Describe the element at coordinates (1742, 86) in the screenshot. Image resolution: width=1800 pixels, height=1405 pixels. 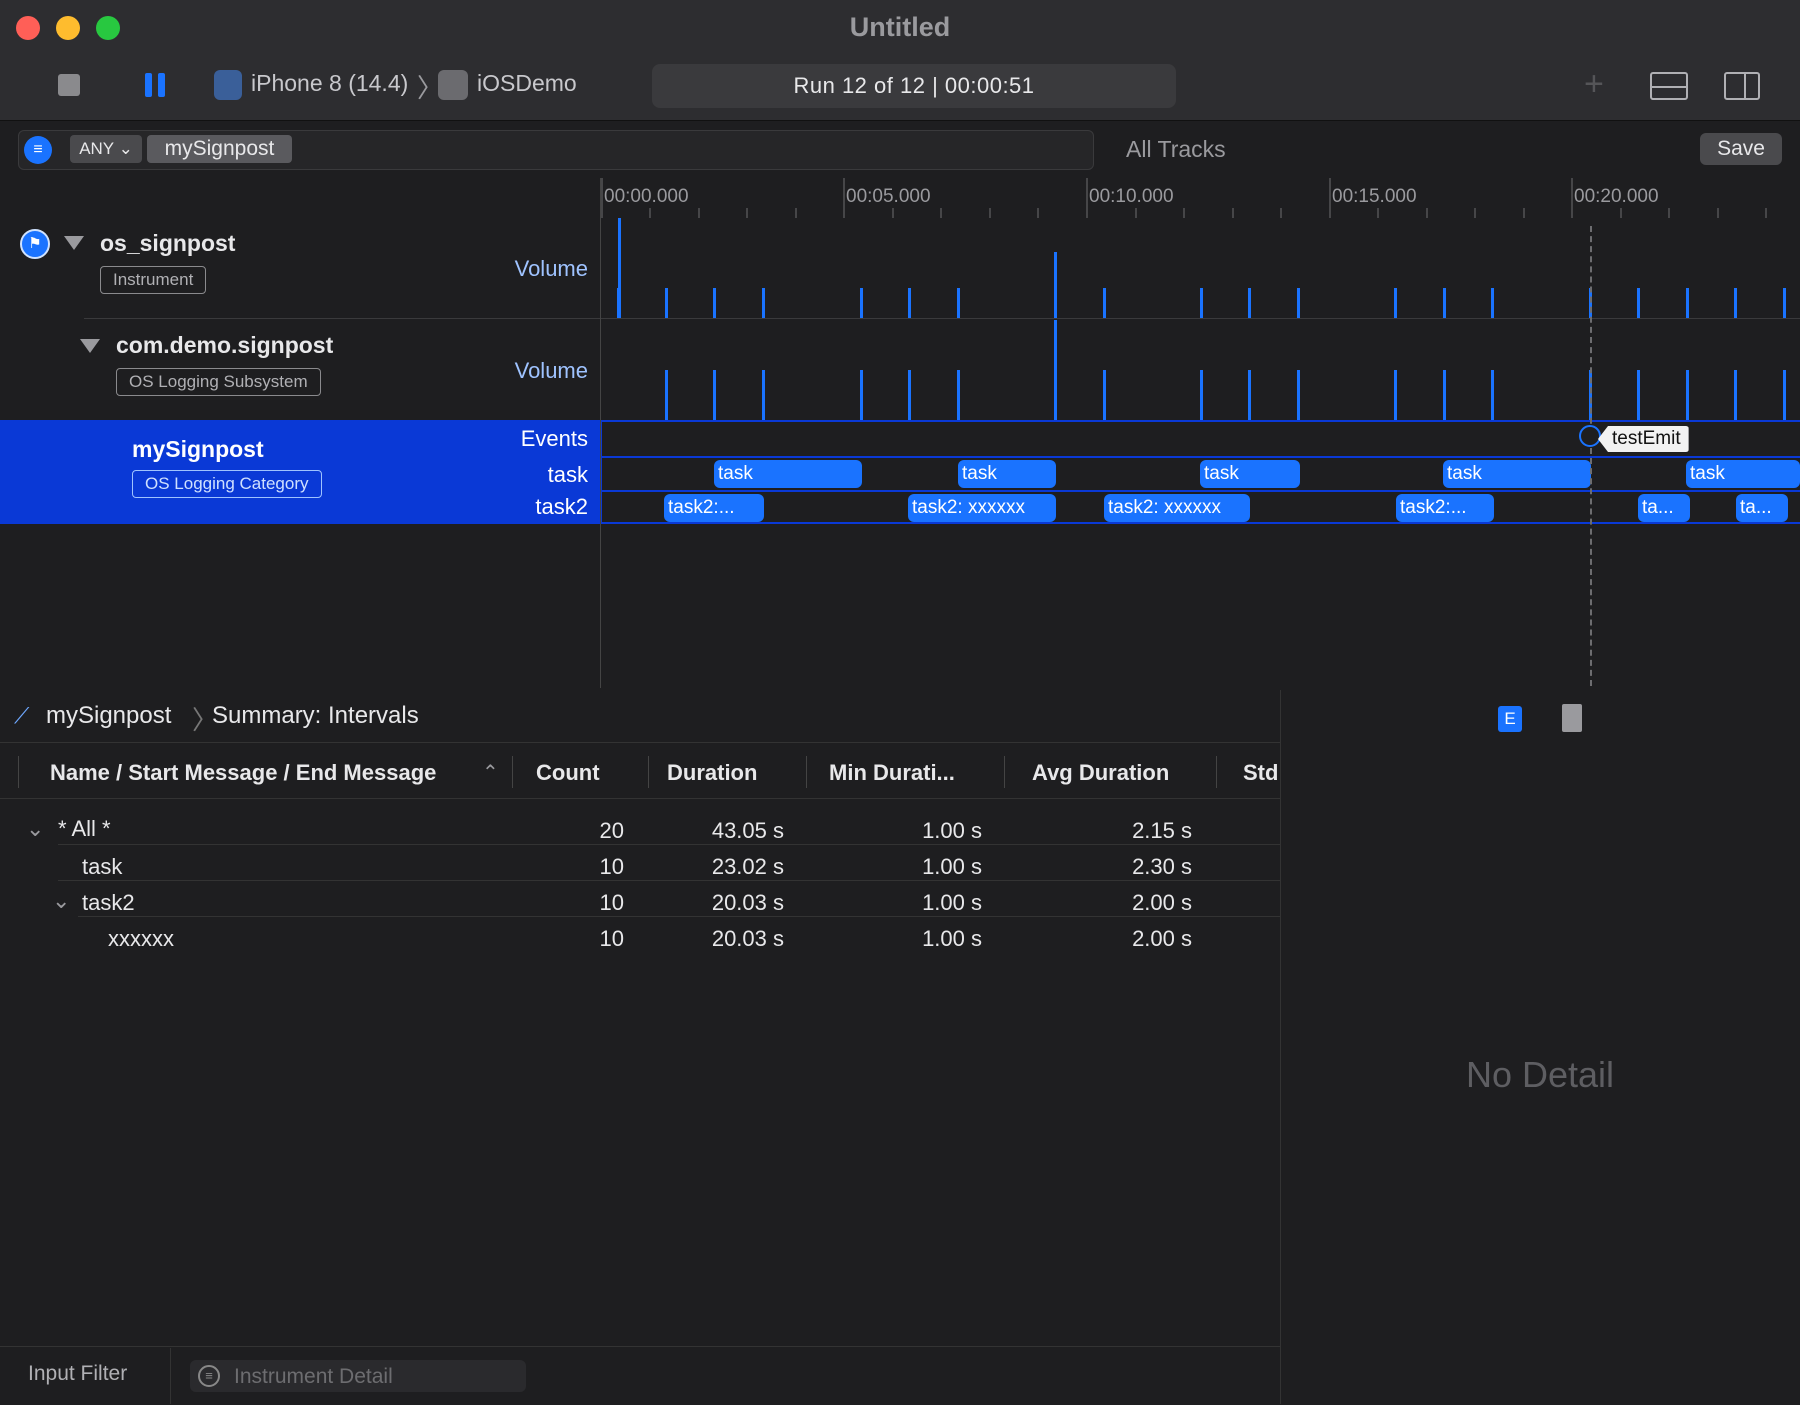
I see `toggle-inspector-button` at that location.